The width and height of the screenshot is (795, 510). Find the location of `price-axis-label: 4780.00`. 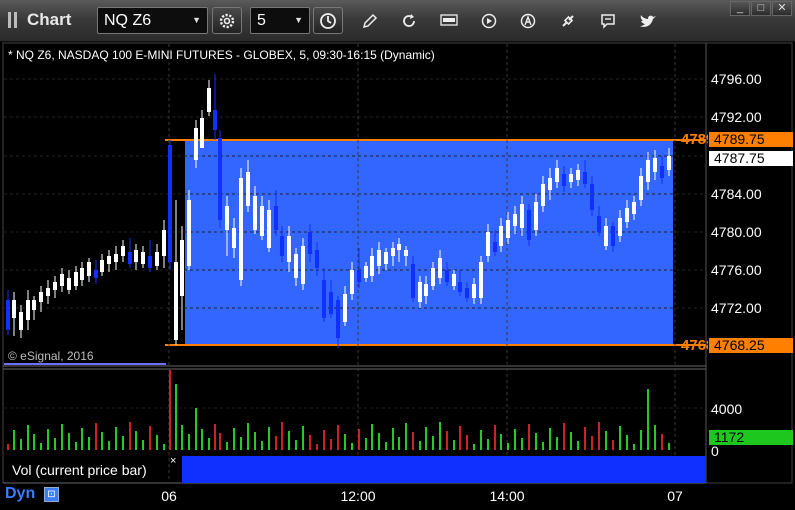

price-axis-label: 4780.00 is located at coordinates (736, 232).